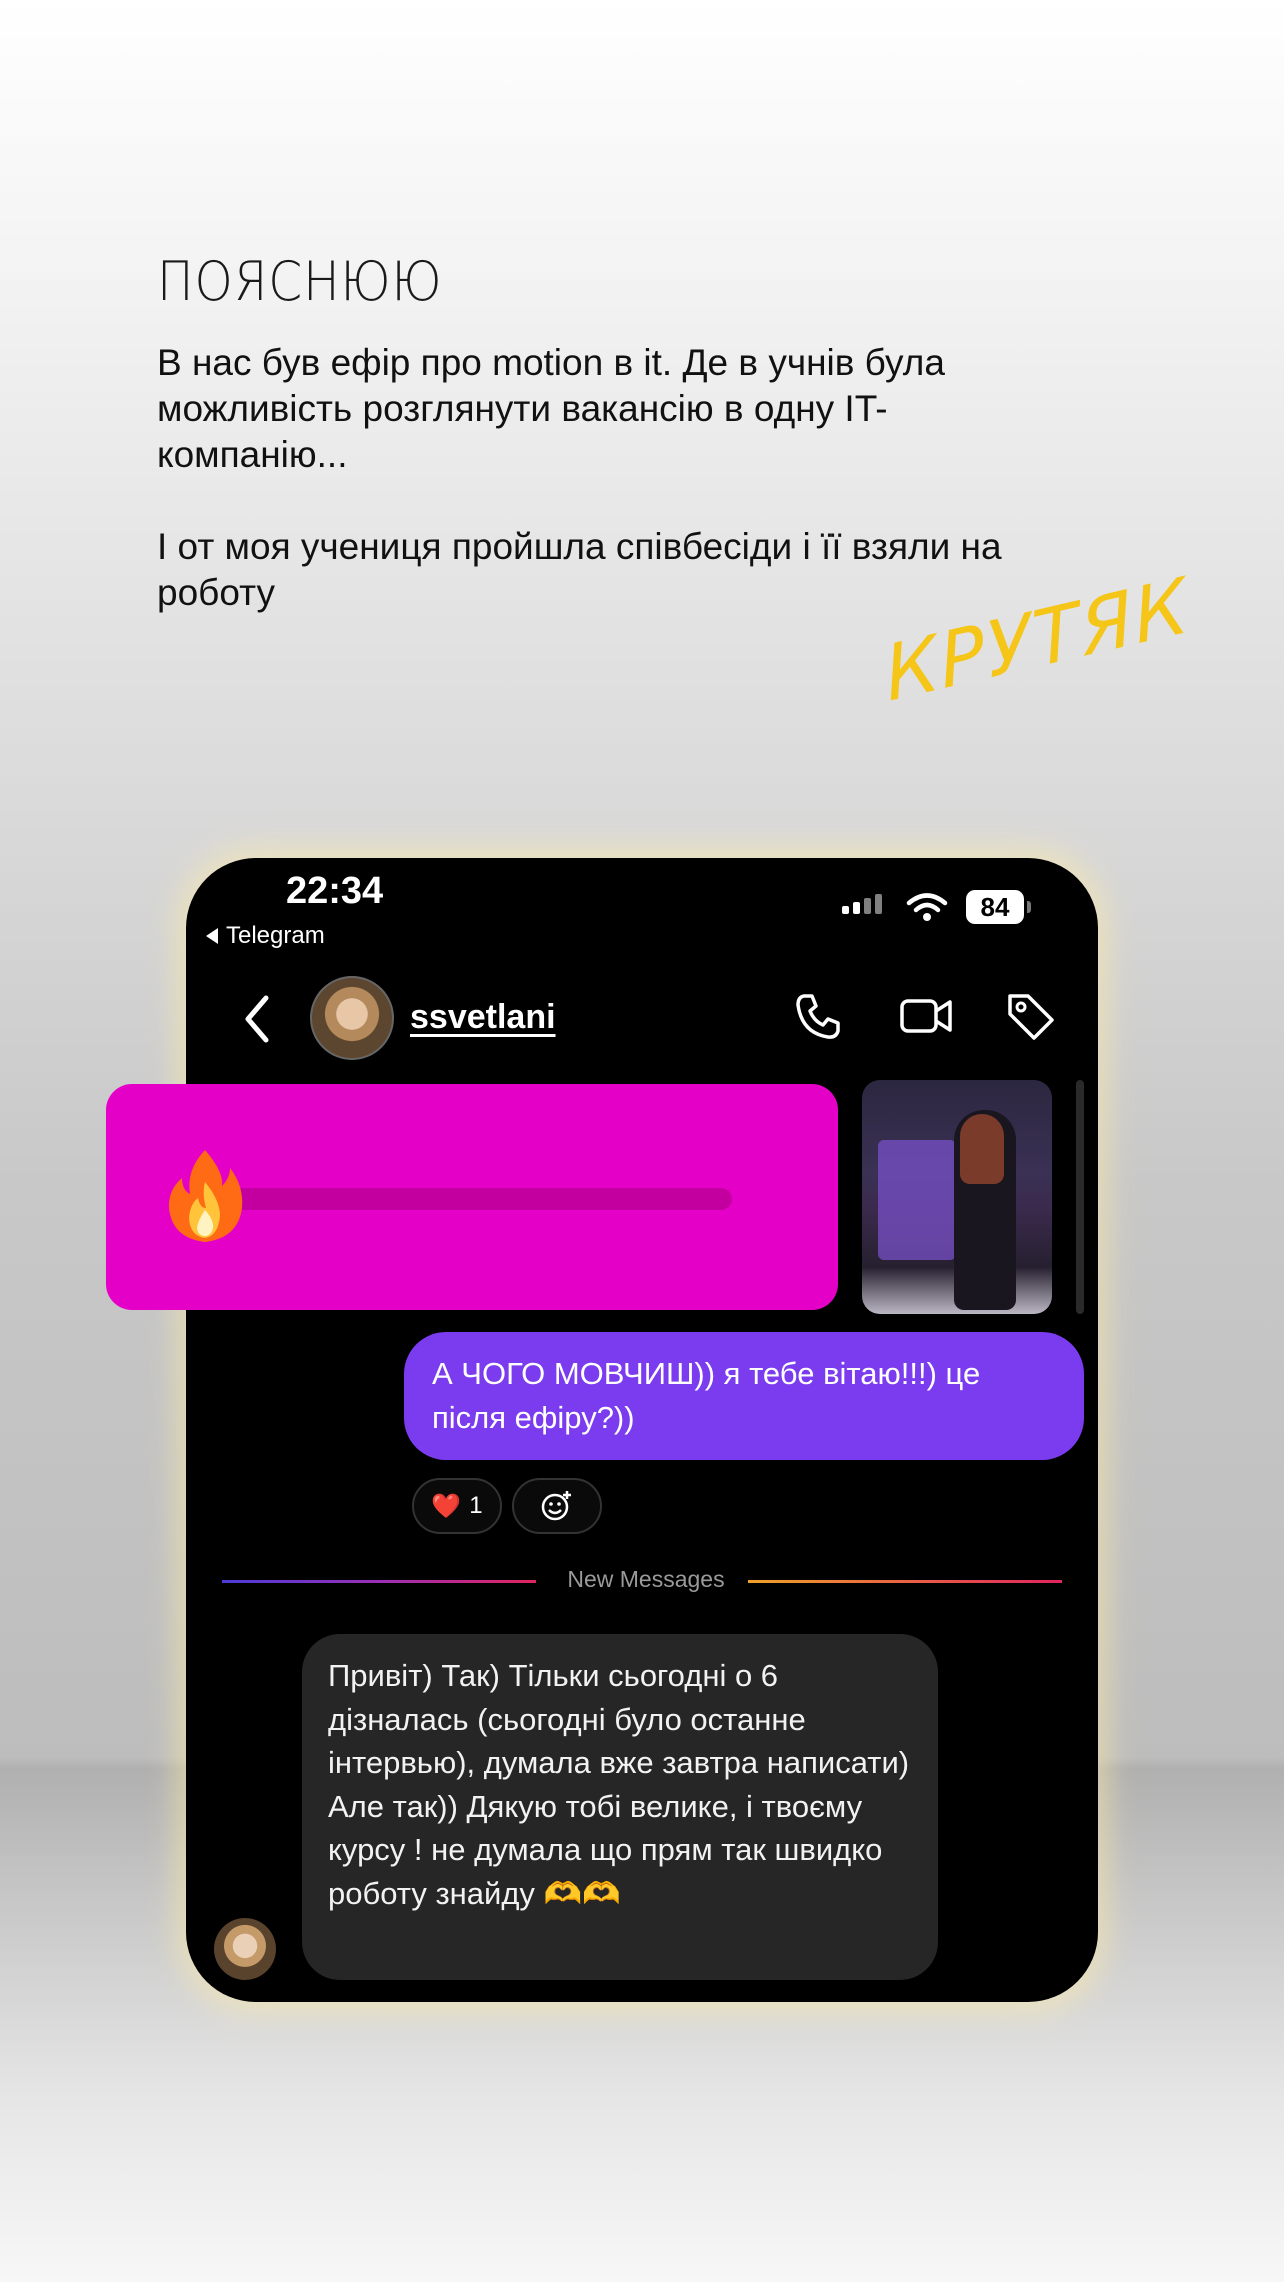  What do you see at coordinates (379, 1581) in the screenshot?
I see `divider-left` at bounding box center [379, 1581].